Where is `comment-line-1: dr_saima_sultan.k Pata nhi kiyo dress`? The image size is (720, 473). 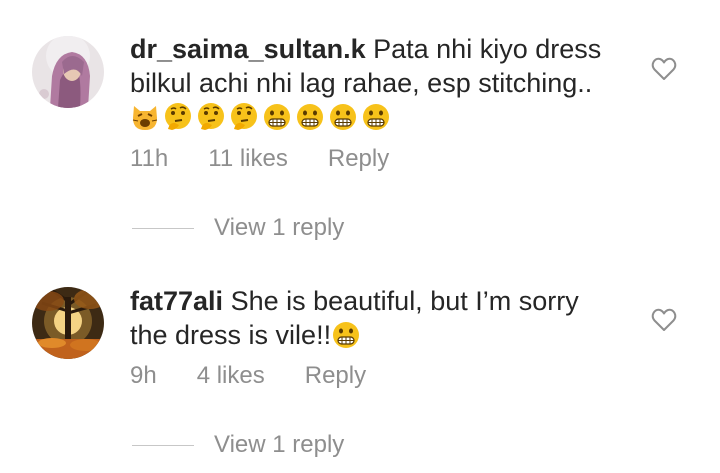 comment-line-1: dr_saima_sultan.k Pata nhi kiyo dress is located at coordinates (380, 49).